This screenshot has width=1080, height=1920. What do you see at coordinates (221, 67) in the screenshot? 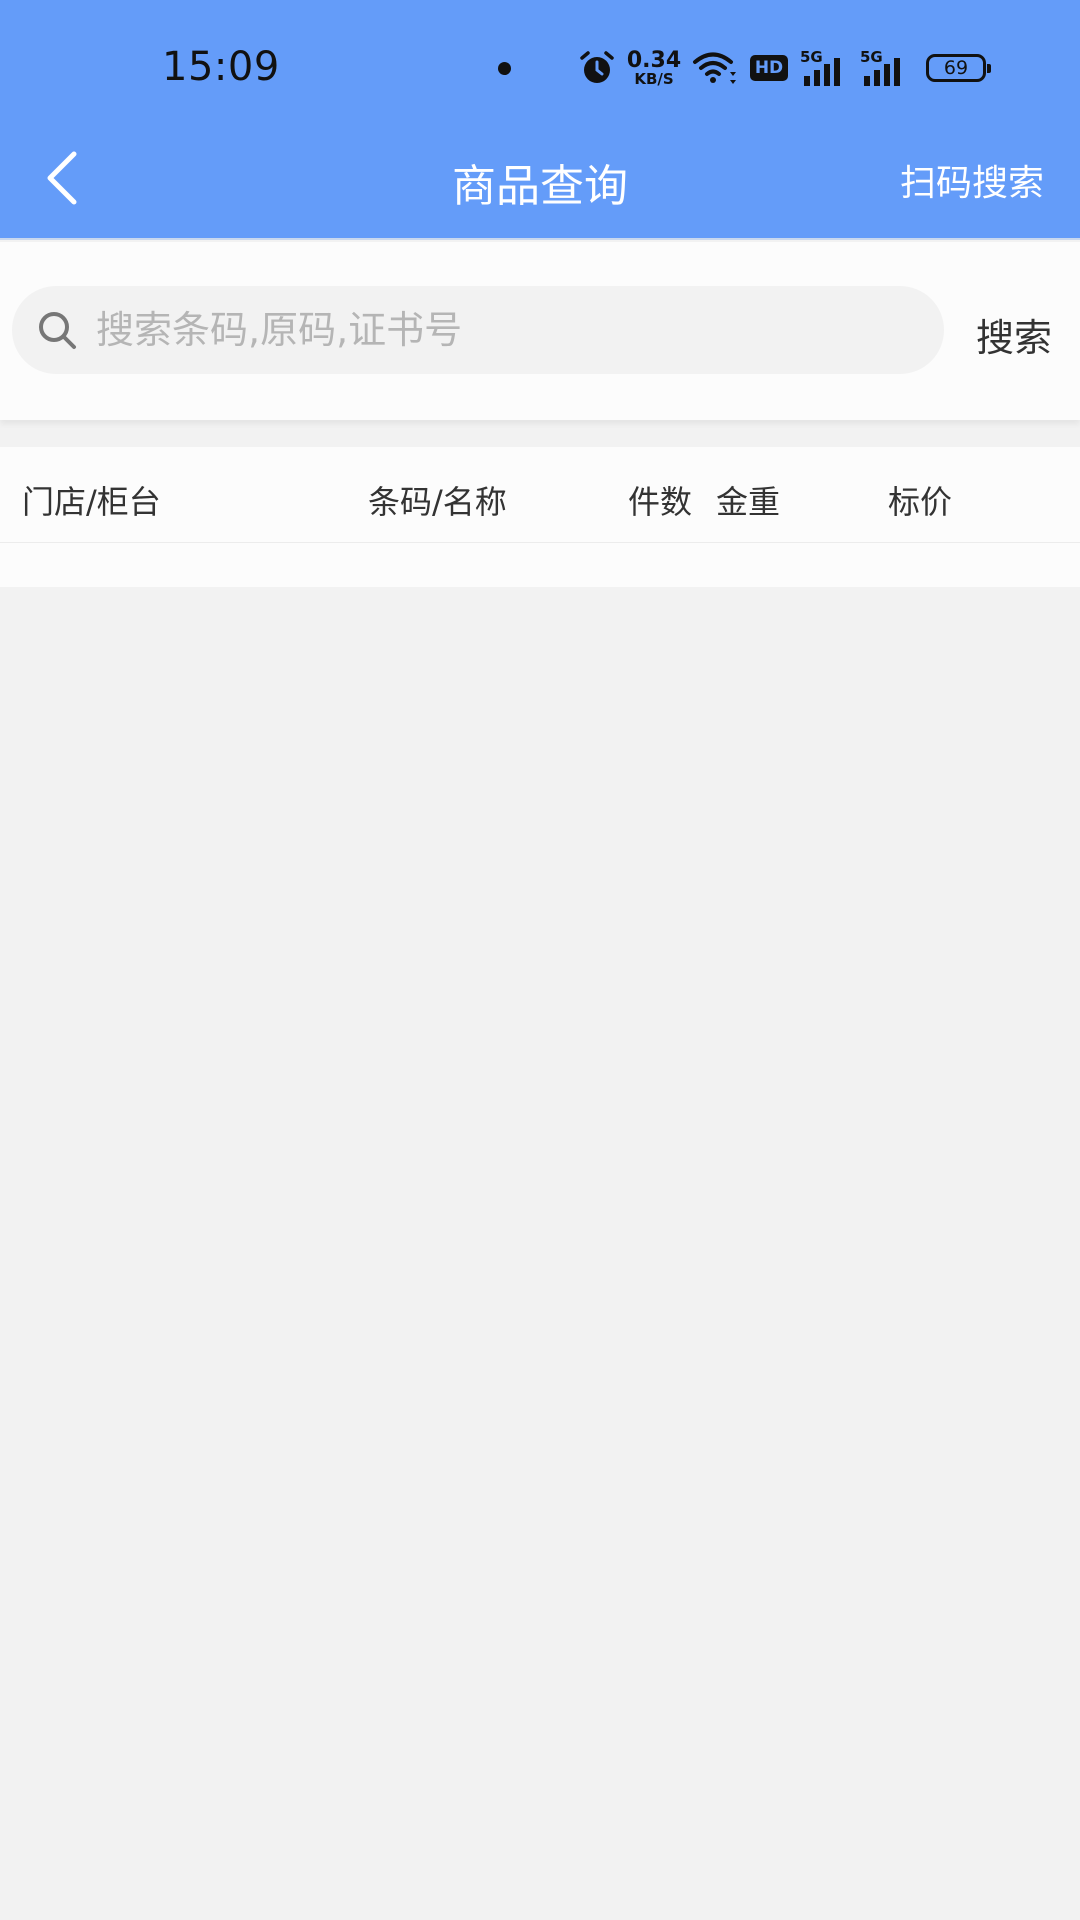
I see `status-time: 15:09` at bounding box center [221, 67].